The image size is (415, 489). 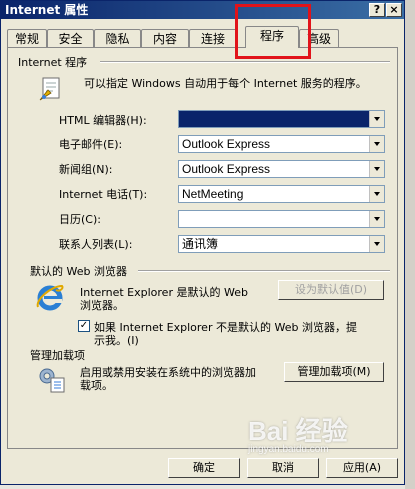 What do you see at coordinates (213, 194) in the screenshot?
I see `internet-call-value: NetMeeting` at bounding box center [213, 194].